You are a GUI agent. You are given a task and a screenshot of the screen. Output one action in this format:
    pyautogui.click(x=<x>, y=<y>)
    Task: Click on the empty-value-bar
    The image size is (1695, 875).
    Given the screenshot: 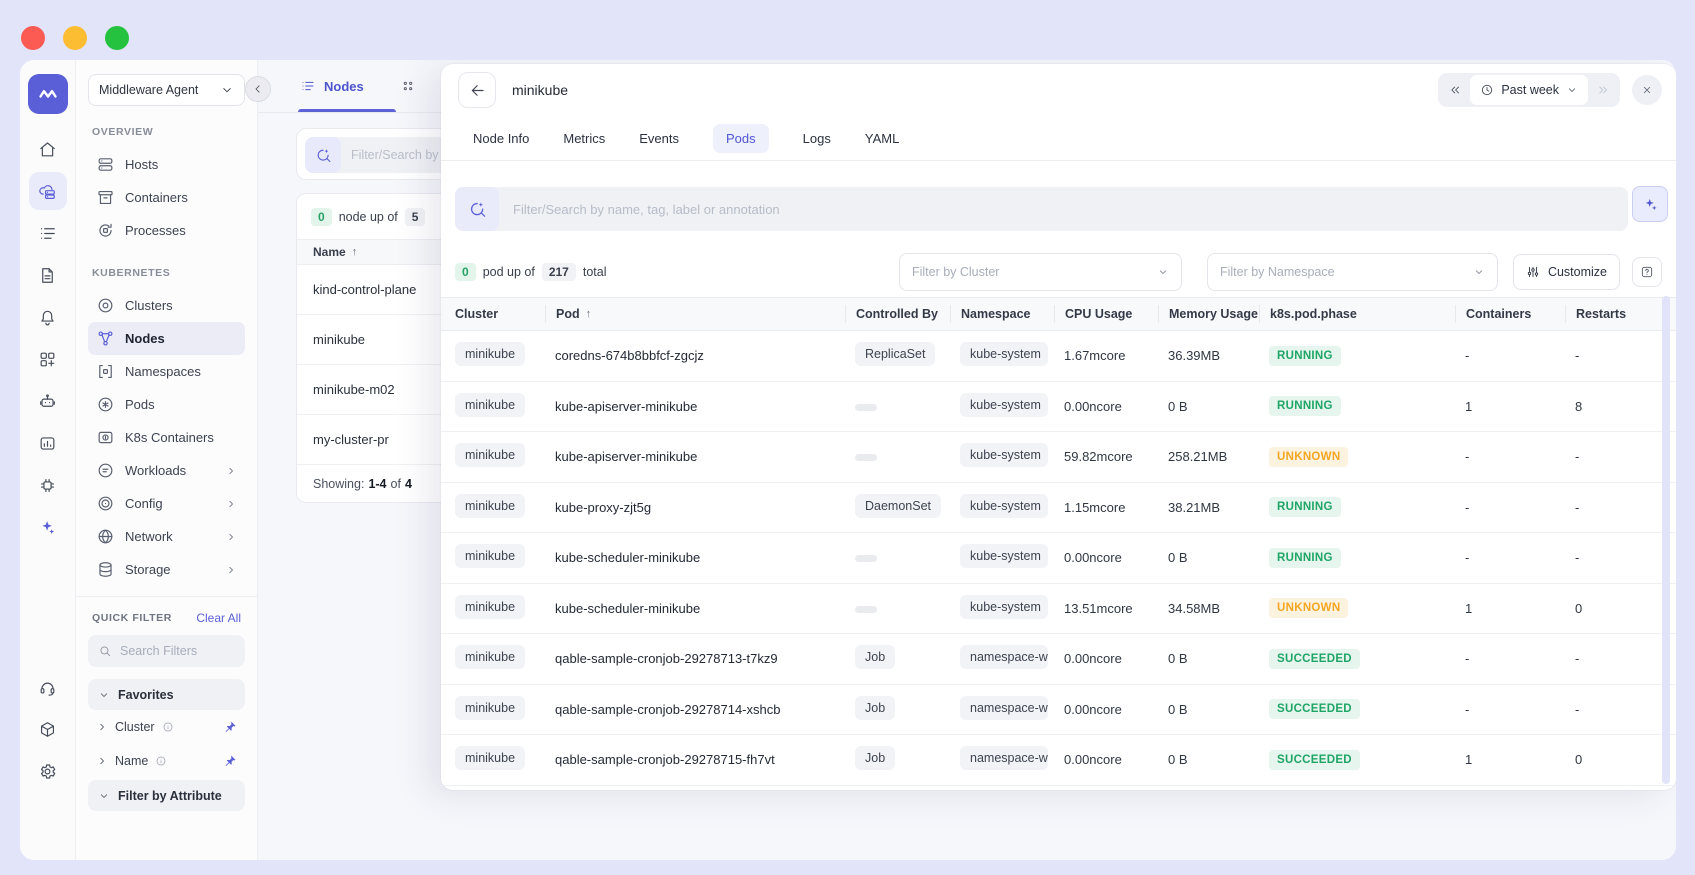 What is the action you would take?
    pyautogui.click(x=866, y=609)
    